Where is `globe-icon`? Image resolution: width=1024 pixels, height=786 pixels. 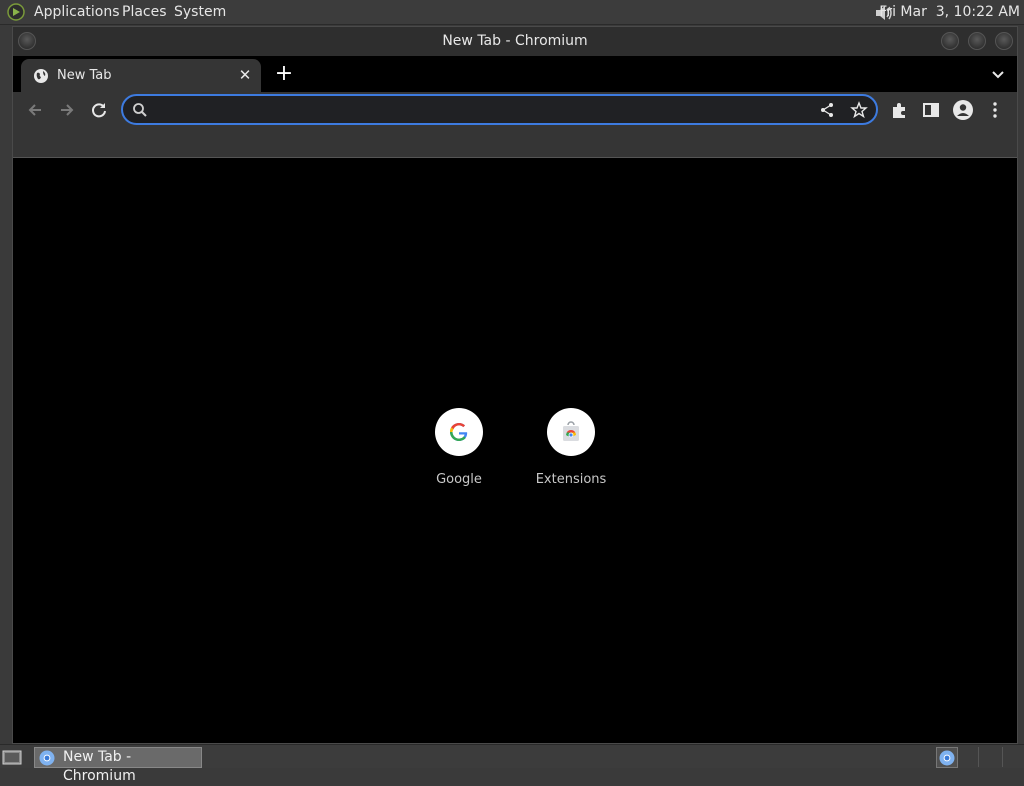
globe-icon is located at coordinates (41, 76).